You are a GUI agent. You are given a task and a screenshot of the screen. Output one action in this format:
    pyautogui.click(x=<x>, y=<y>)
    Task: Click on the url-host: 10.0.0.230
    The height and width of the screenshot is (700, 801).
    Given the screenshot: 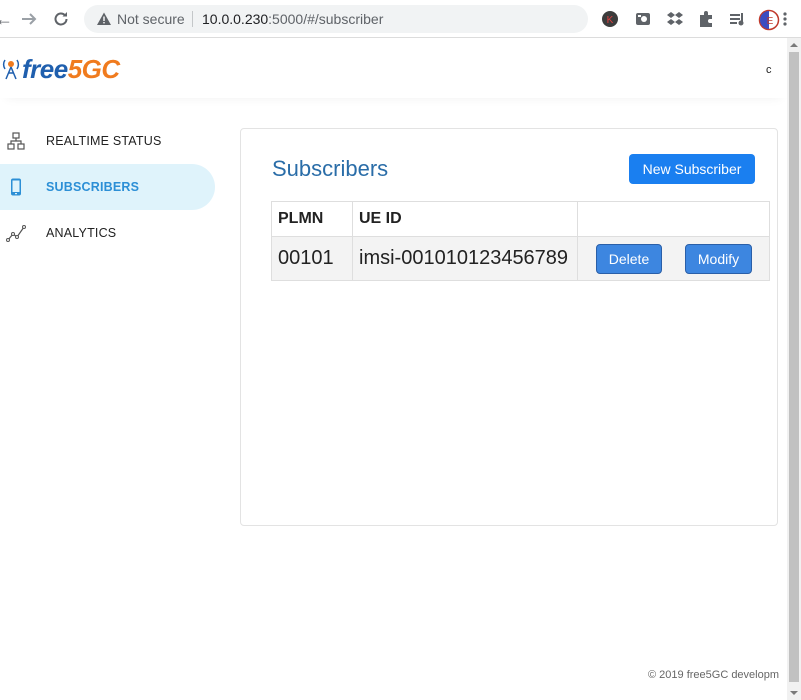 What is the action you would take?
    pyautogui.click(x=235, y=19)
    